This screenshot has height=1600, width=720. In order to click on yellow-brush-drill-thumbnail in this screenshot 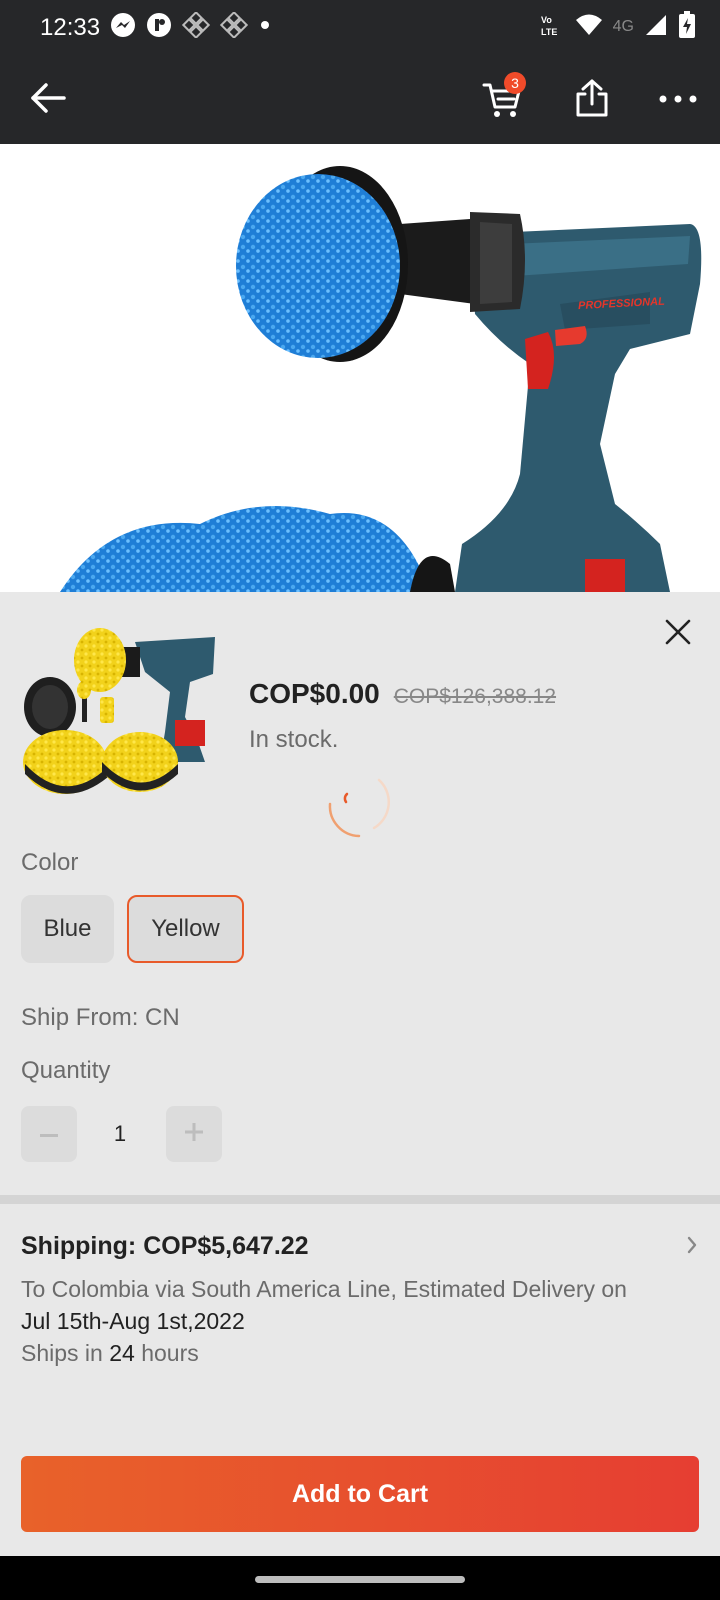, I will do `click(119, 711)`.